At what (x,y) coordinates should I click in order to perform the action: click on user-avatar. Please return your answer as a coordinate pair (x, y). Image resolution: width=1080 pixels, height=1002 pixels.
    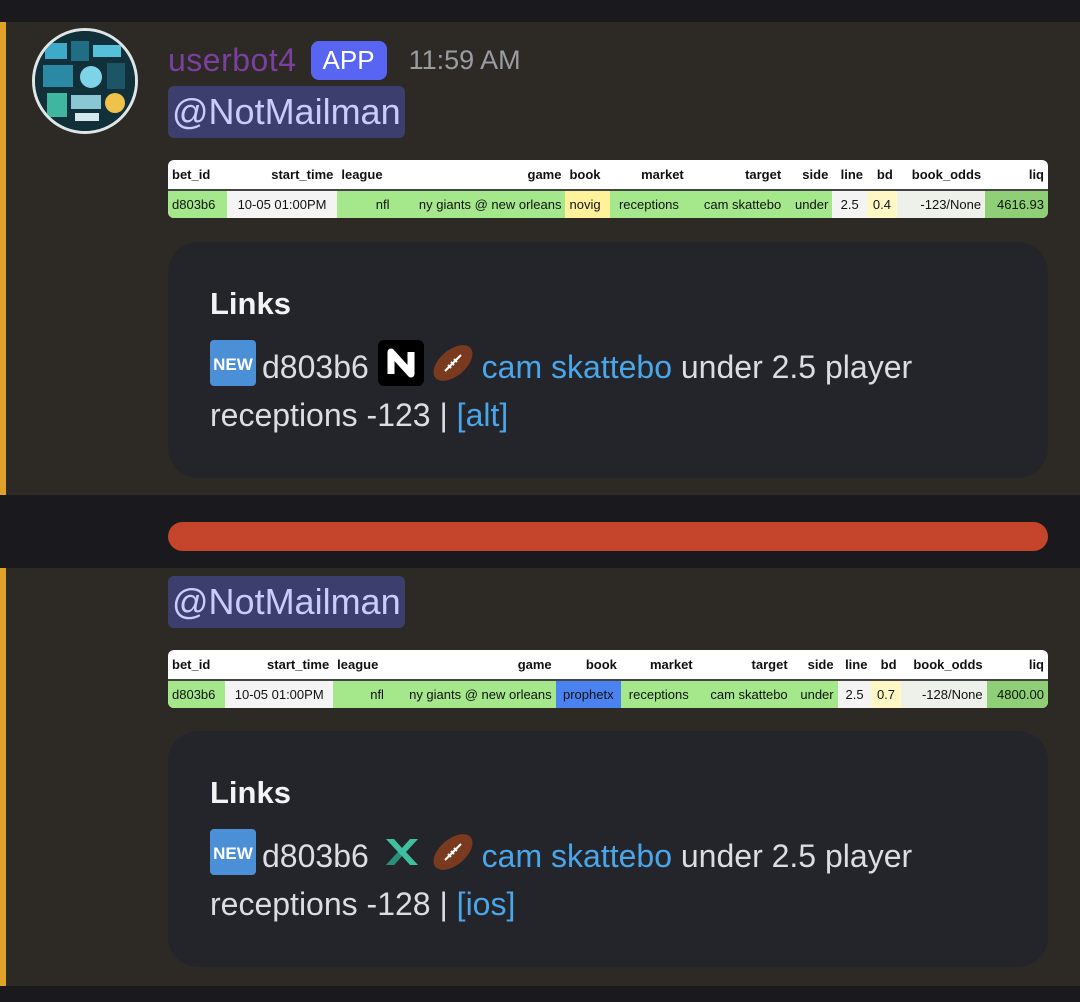
    Looking at the image, I should click on (85, 81).